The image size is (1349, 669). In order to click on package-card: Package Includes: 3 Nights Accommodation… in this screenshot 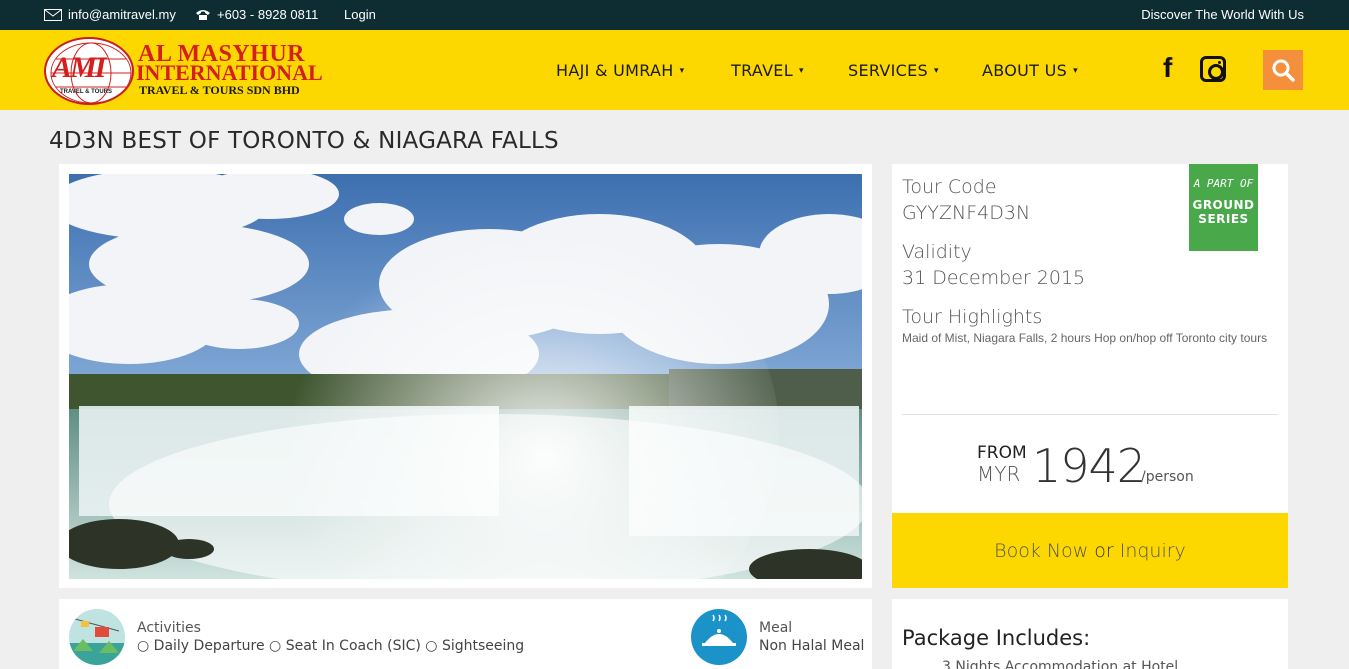, I will do `click(1090, 634)`.